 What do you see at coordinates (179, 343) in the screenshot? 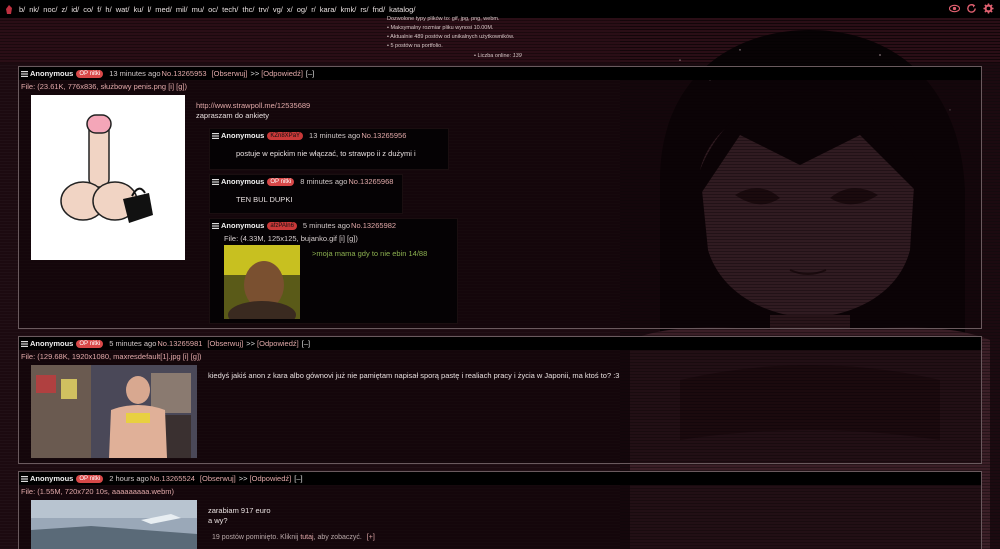
I see `post-number: No.13265981` at bounding box center [179, 343].